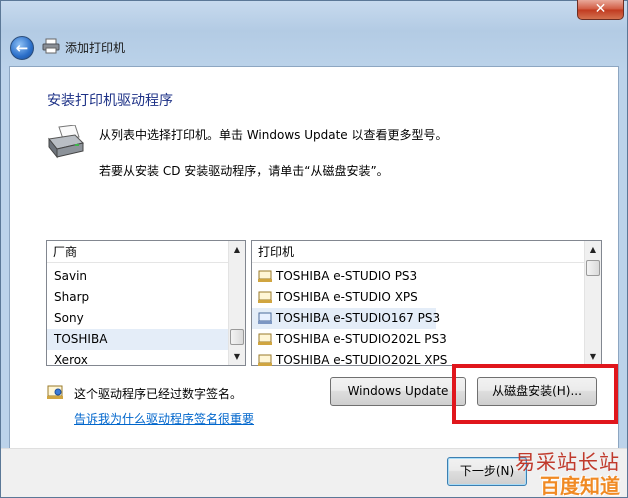 Image resolution: width=628 pixels, height=498 pixels. I want to click on printer-icon, so click(51, 46).